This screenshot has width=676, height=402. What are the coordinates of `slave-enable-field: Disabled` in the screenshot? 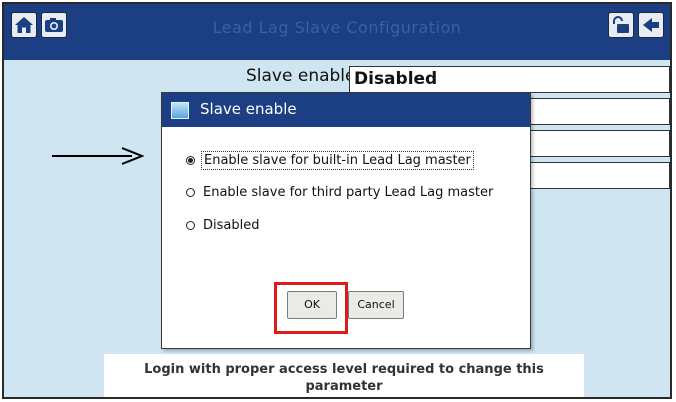 It's located at (509, 79).